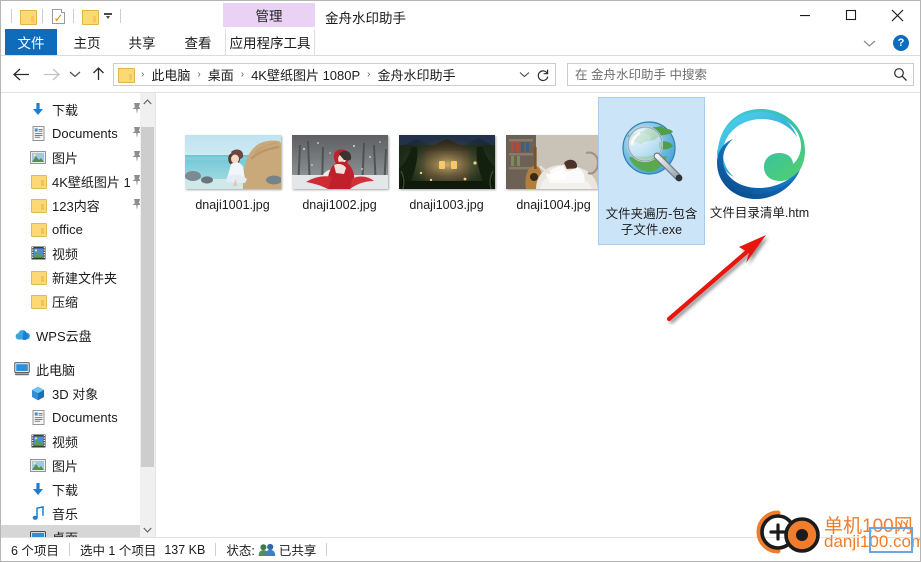  Describe the element at coordinates (78, 465) in the screenshot. I see `sidebar-item-pictures-pc: 图片` at that location.